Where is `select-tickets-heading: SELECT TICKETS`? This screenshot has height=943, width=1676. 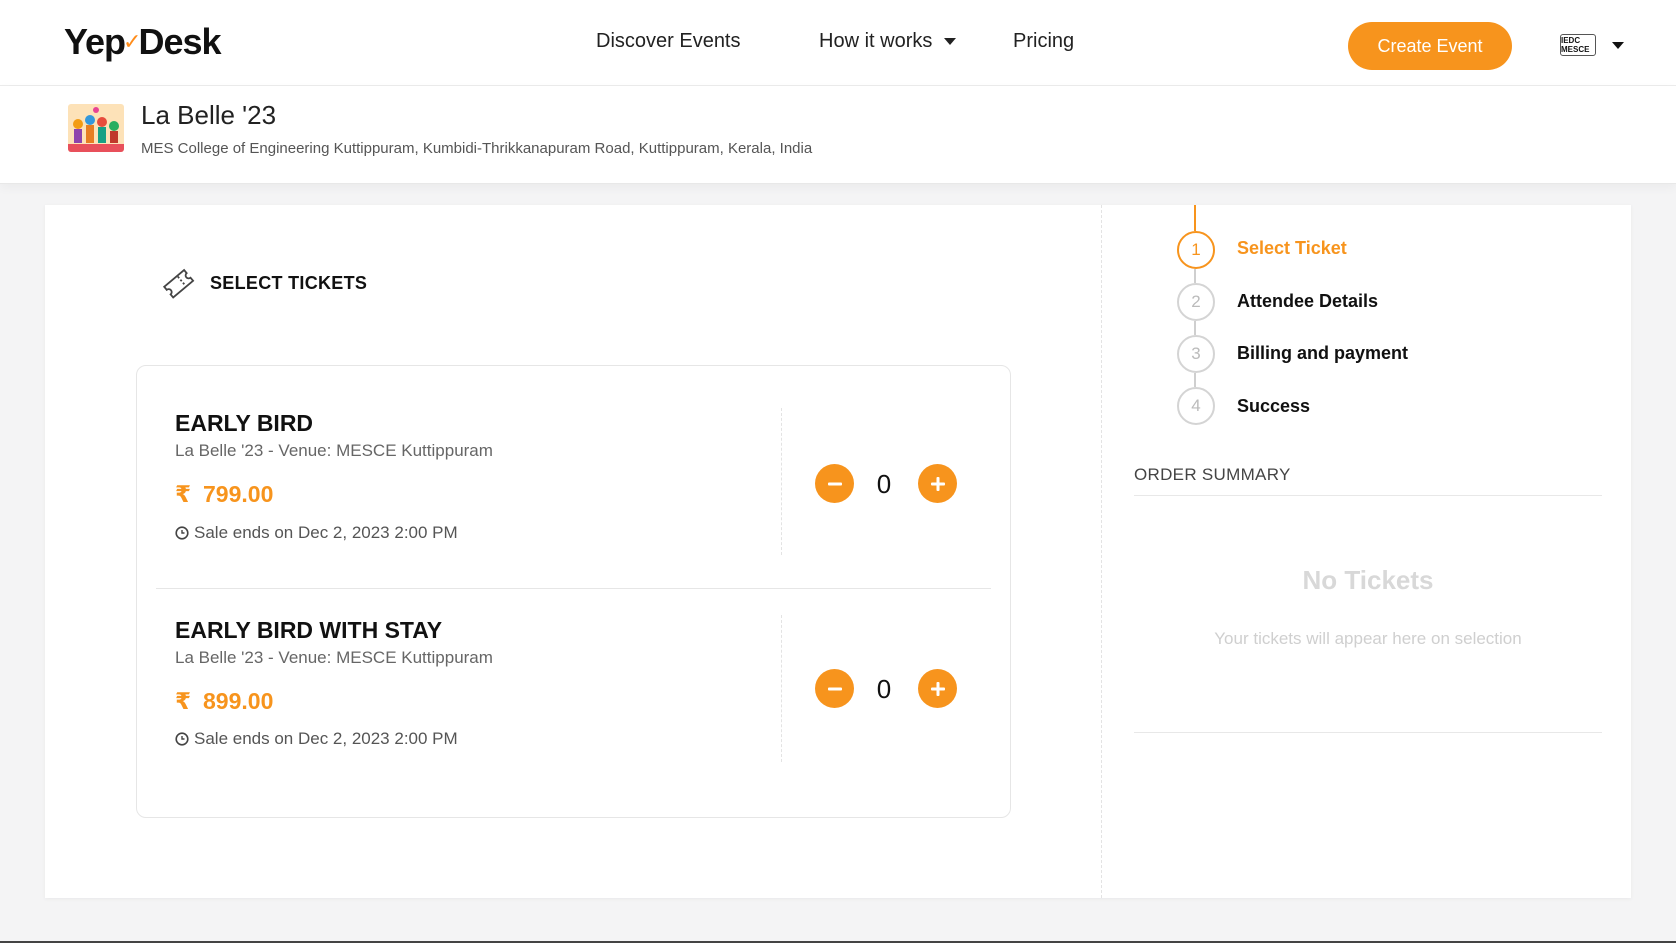
select-tickets-heading: SELECT TICKETS is located at coordinates (263, 283).